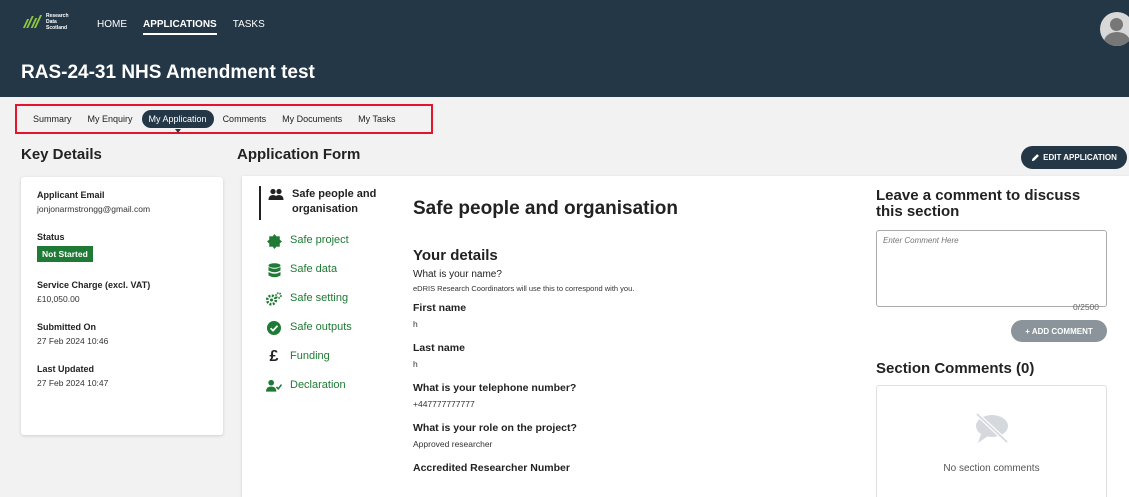 This screenshot has width=1129, height=497. I want to click on telephone-label: What is your telephone number?, so click(495, 388).